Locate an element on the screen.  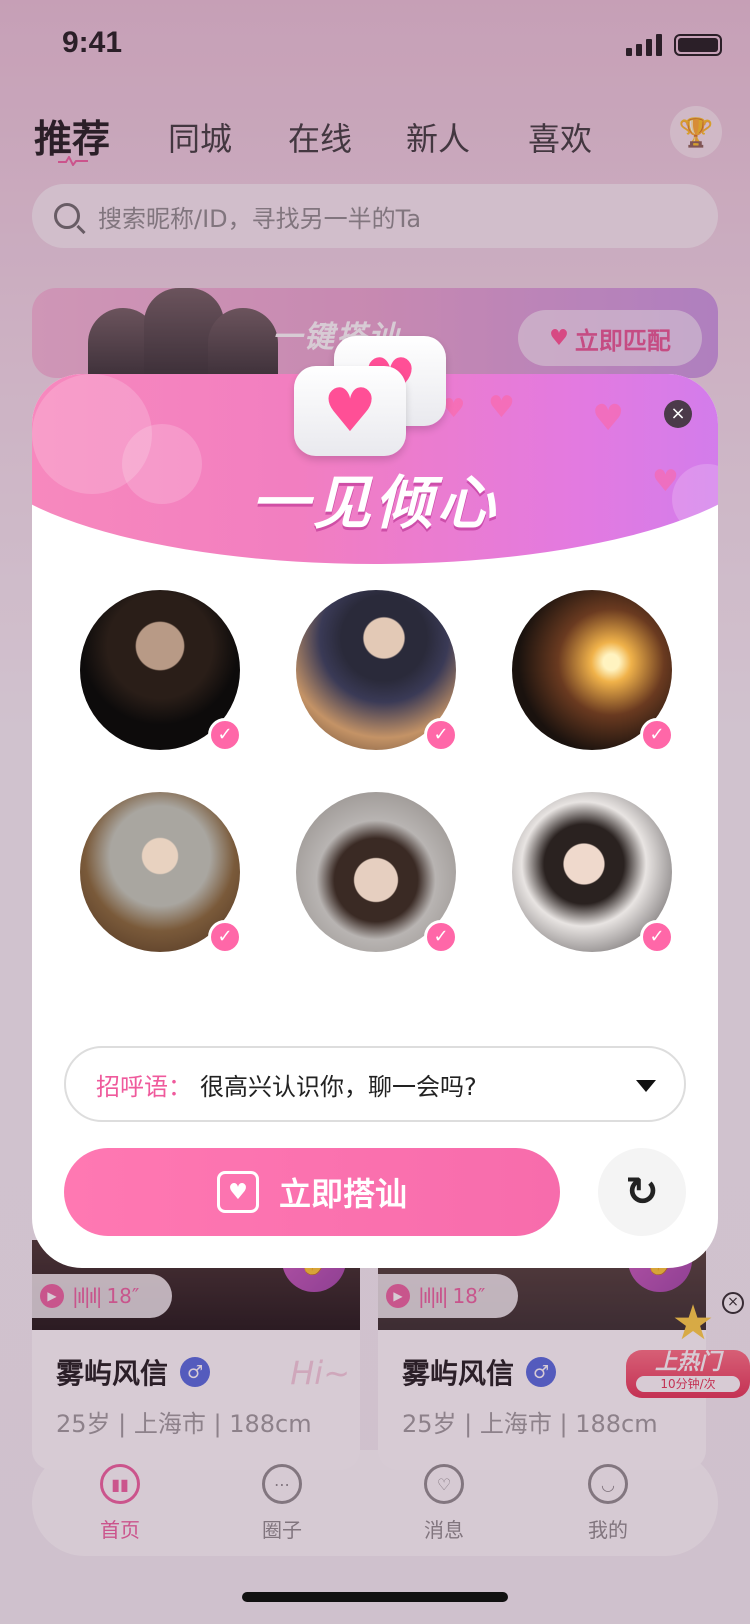
modal-title: 一见倾心 is located at coordinates (374, 503).